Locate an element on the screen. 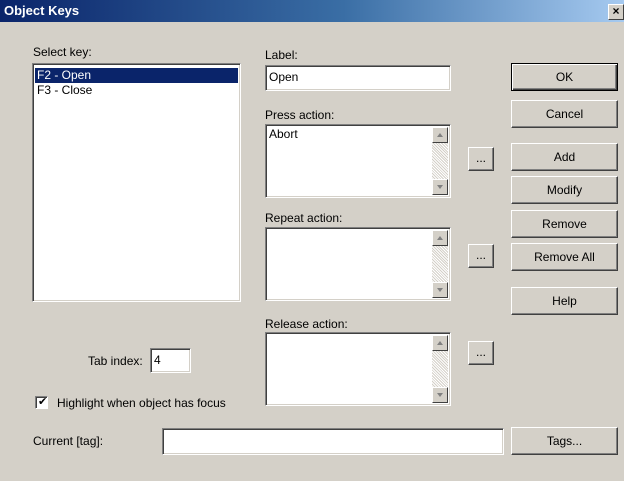 The width and height of the screenshot is (624, 481). current-tag-label: Current [tag]: is located at coordinates (68, 441).